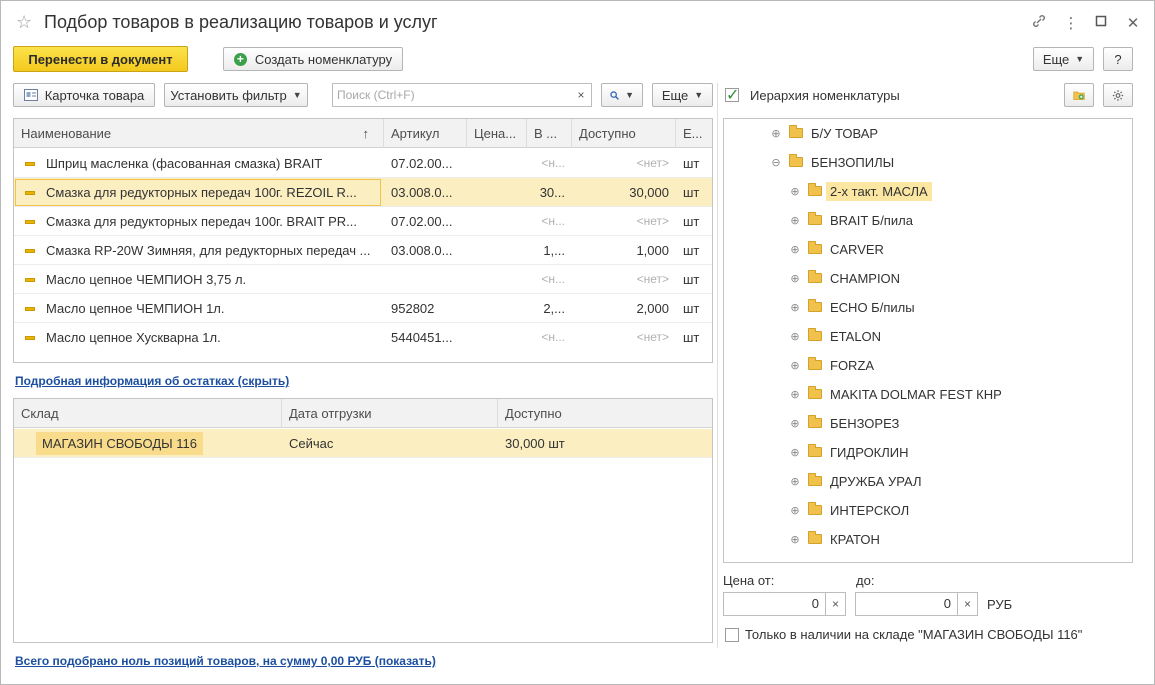 This screenshot has width=1155, height=685. What do you see at coordinates (1039, 23) in the screenshot?
I see `link-icon` at bounding box center [1039, 23].